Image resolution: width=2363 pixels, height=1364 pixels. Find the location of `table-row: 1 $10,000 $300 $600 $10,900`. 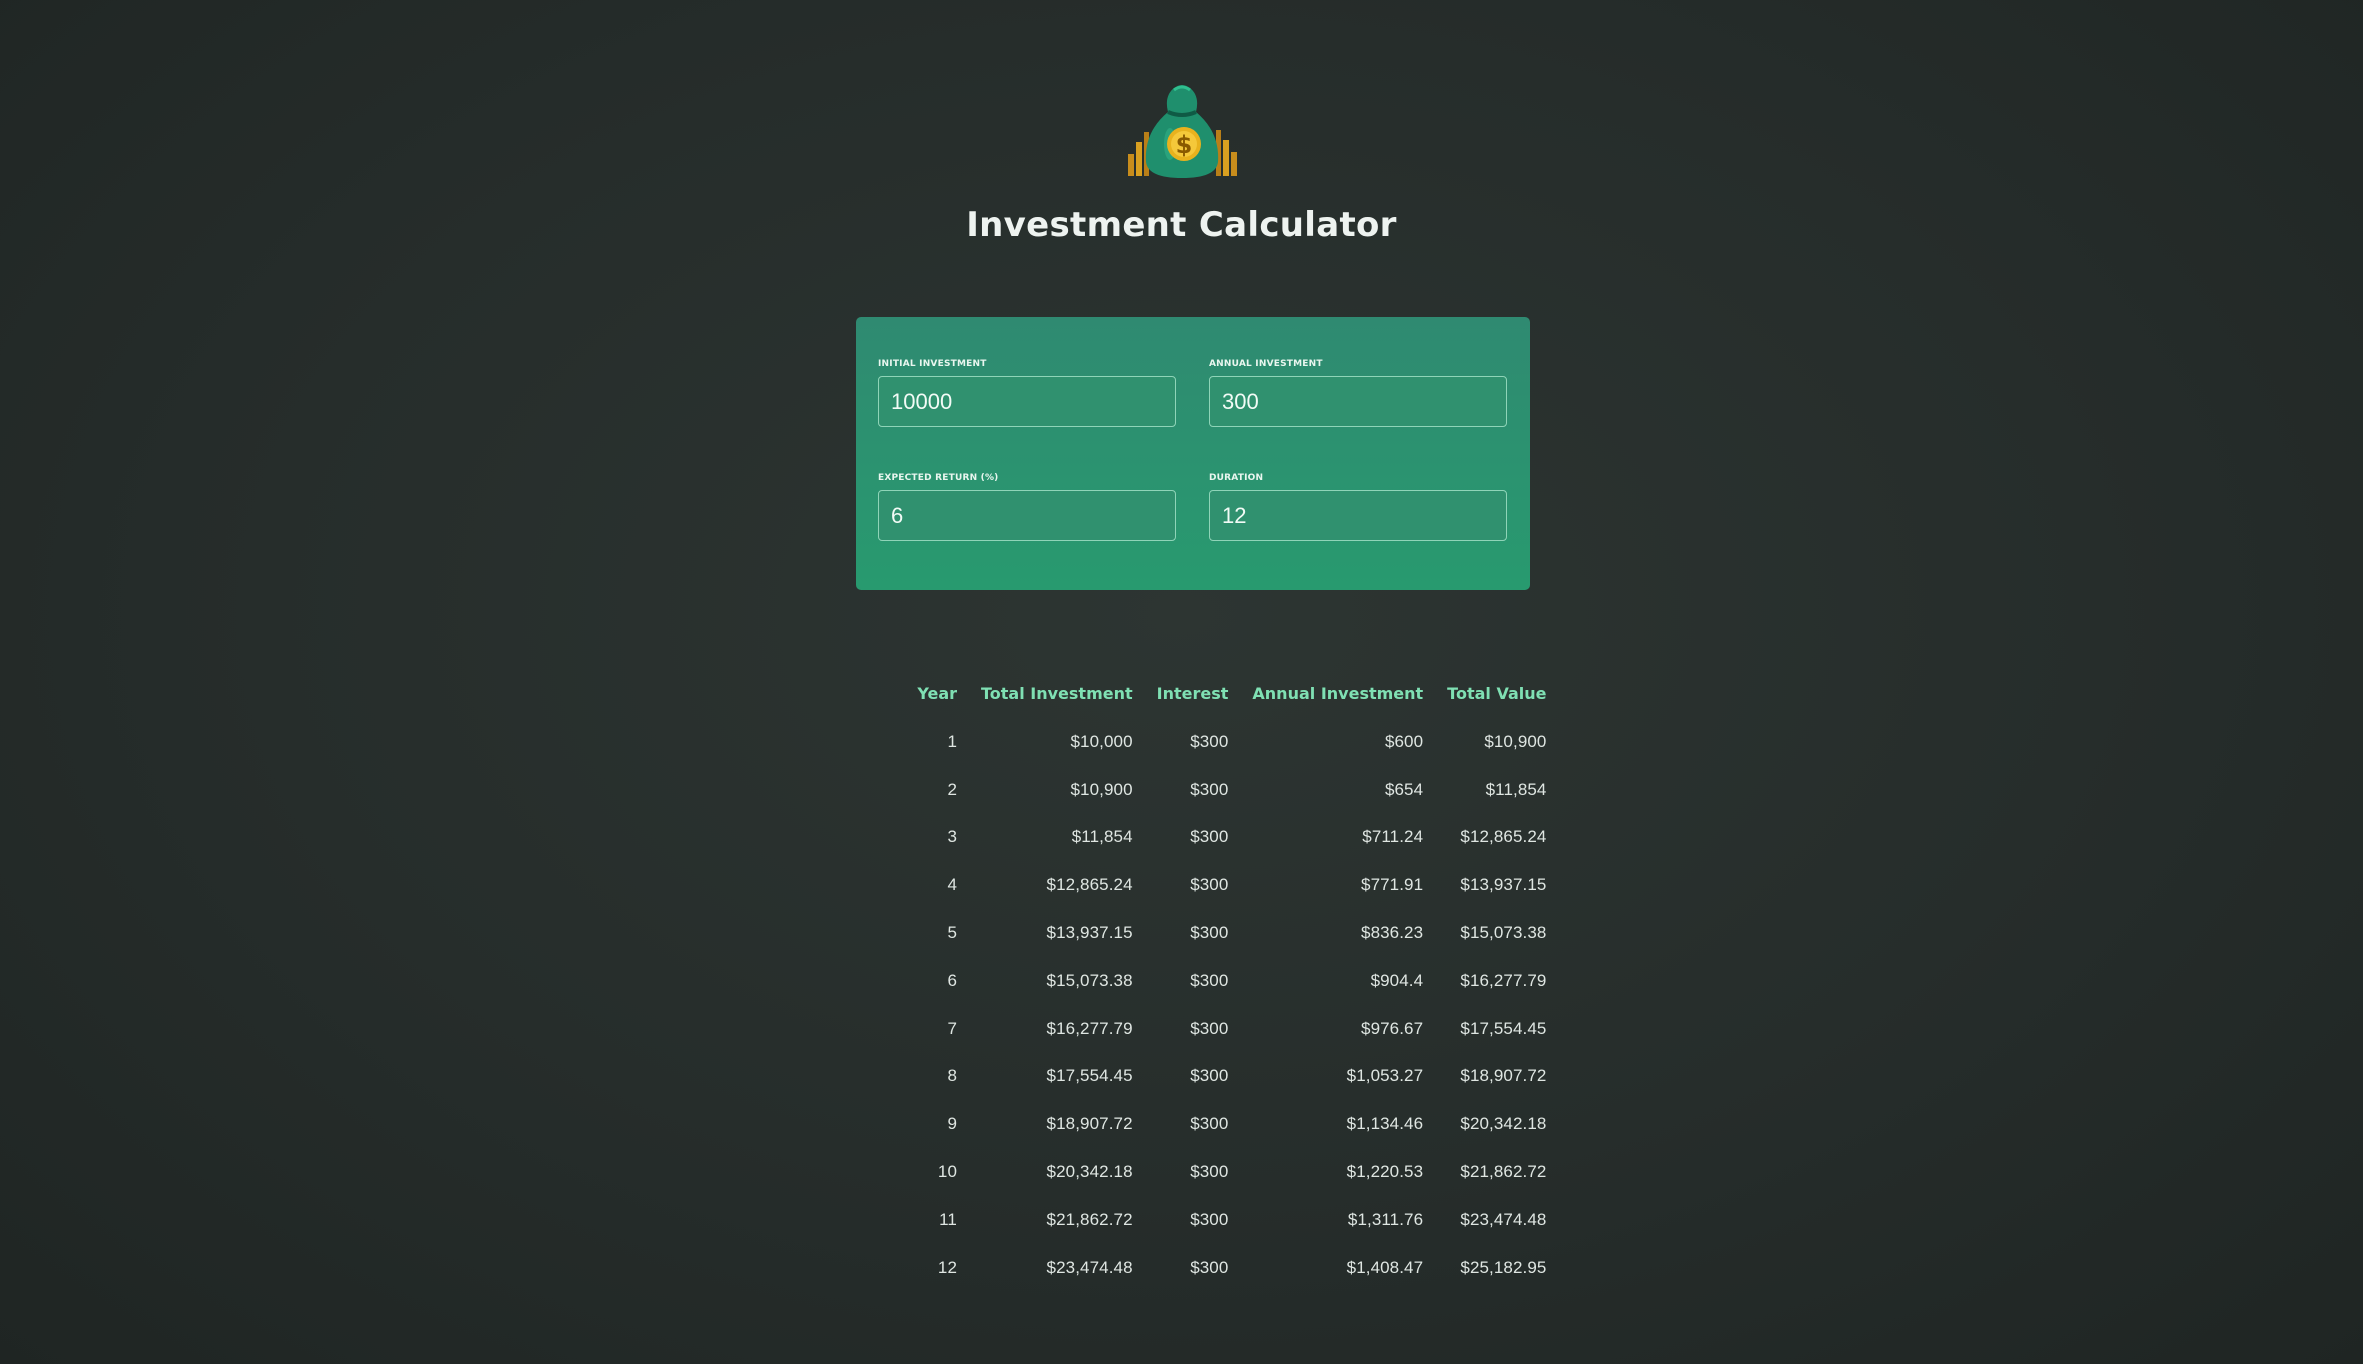

table-row: 1 $10,000 $300 $600 $10,900 is located at coordinates (1231, 742).